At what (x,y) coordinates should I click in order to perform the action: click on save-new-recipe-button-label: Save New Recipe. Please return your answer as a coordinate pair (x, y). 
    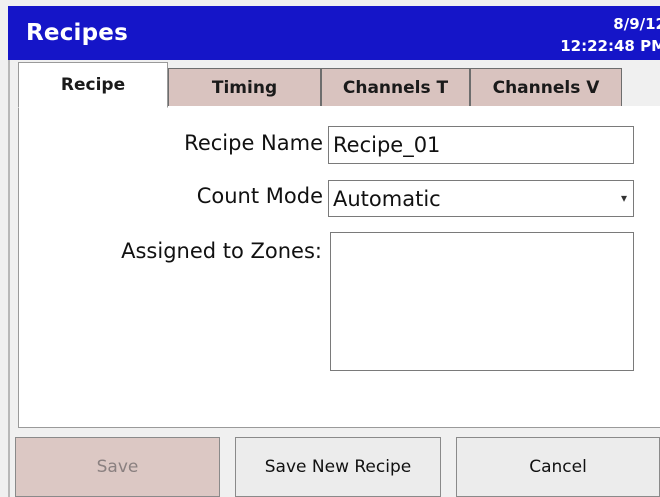
    Looking at the image, I should click on (338, 467).